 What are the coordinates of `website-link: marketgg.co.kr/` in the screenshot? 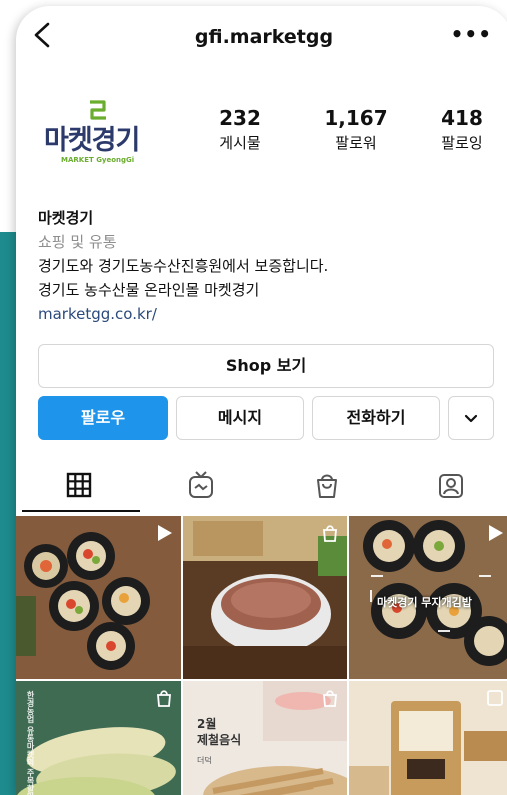 It's located at (183, 314).